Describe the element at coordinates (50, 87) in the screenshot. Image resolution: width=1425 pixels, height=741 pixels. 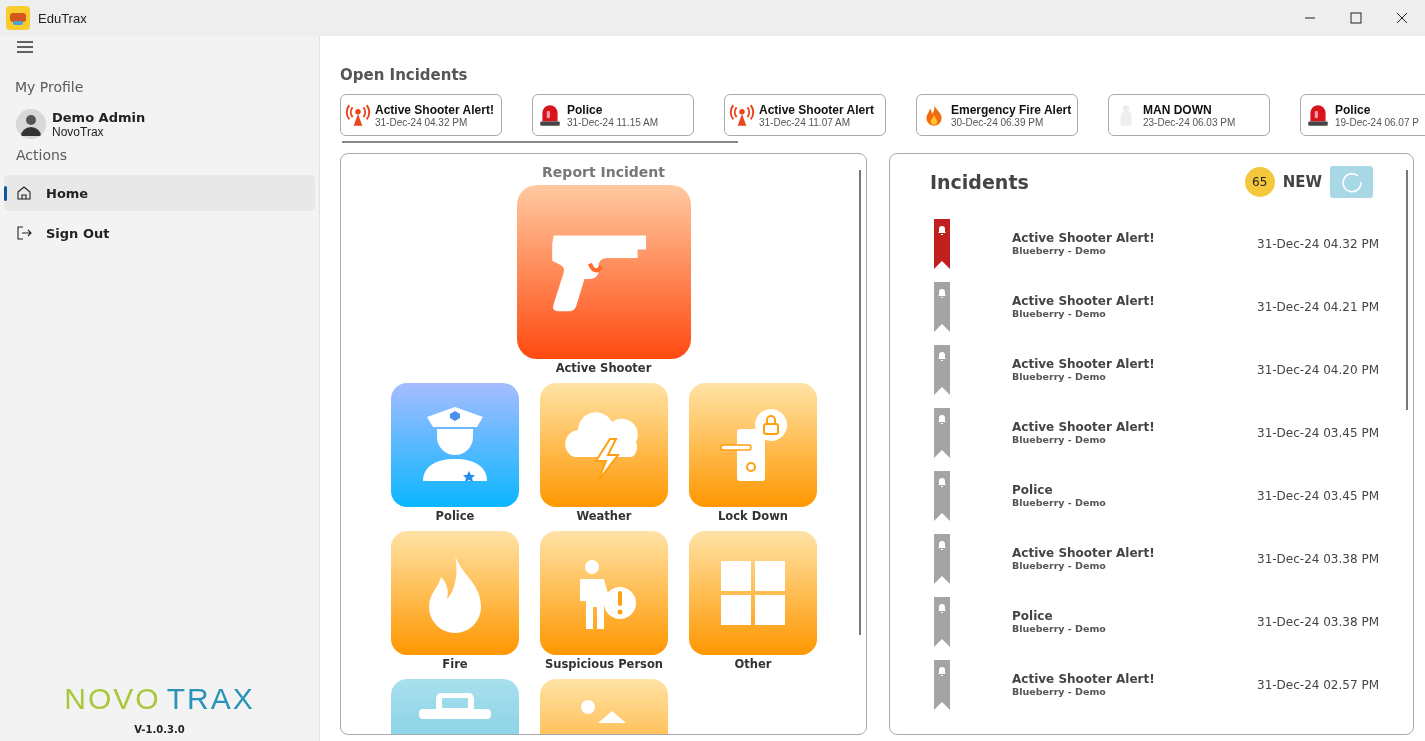
I see `section-heading: My Profile` at that location.